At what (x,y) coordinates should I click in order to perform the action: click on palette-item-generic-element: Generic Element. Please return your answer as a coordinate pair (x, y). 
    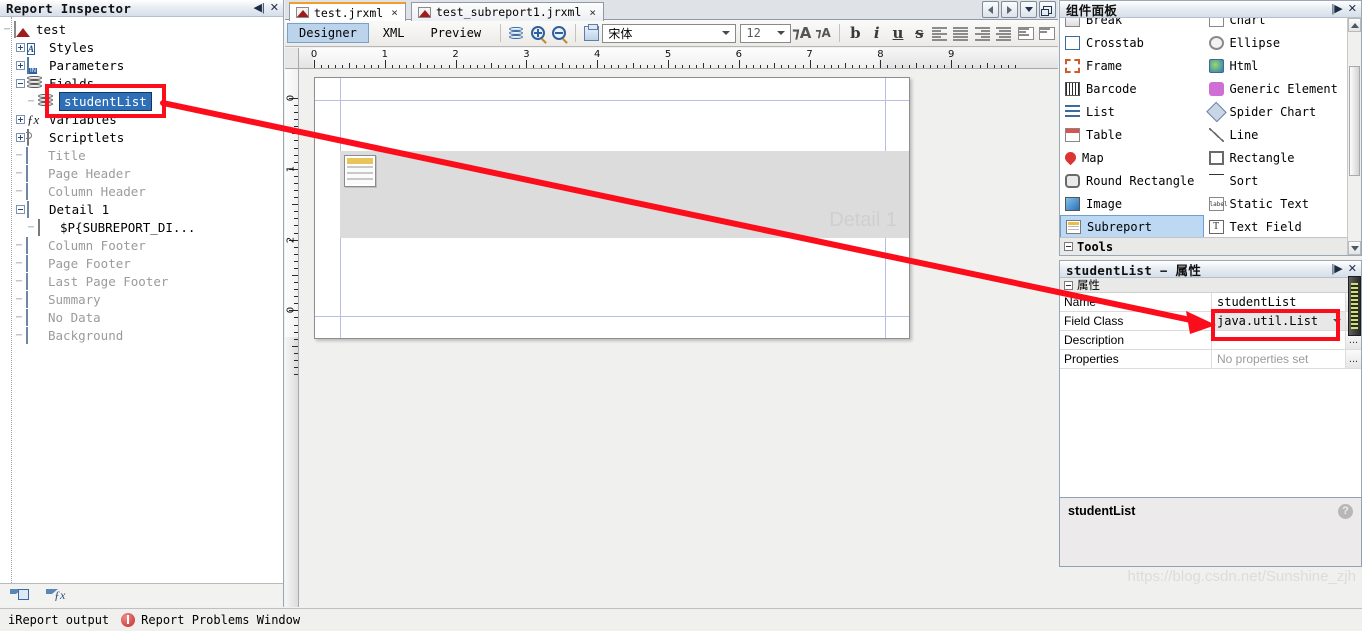
    Looking at the image, I should click on (1276, 88).